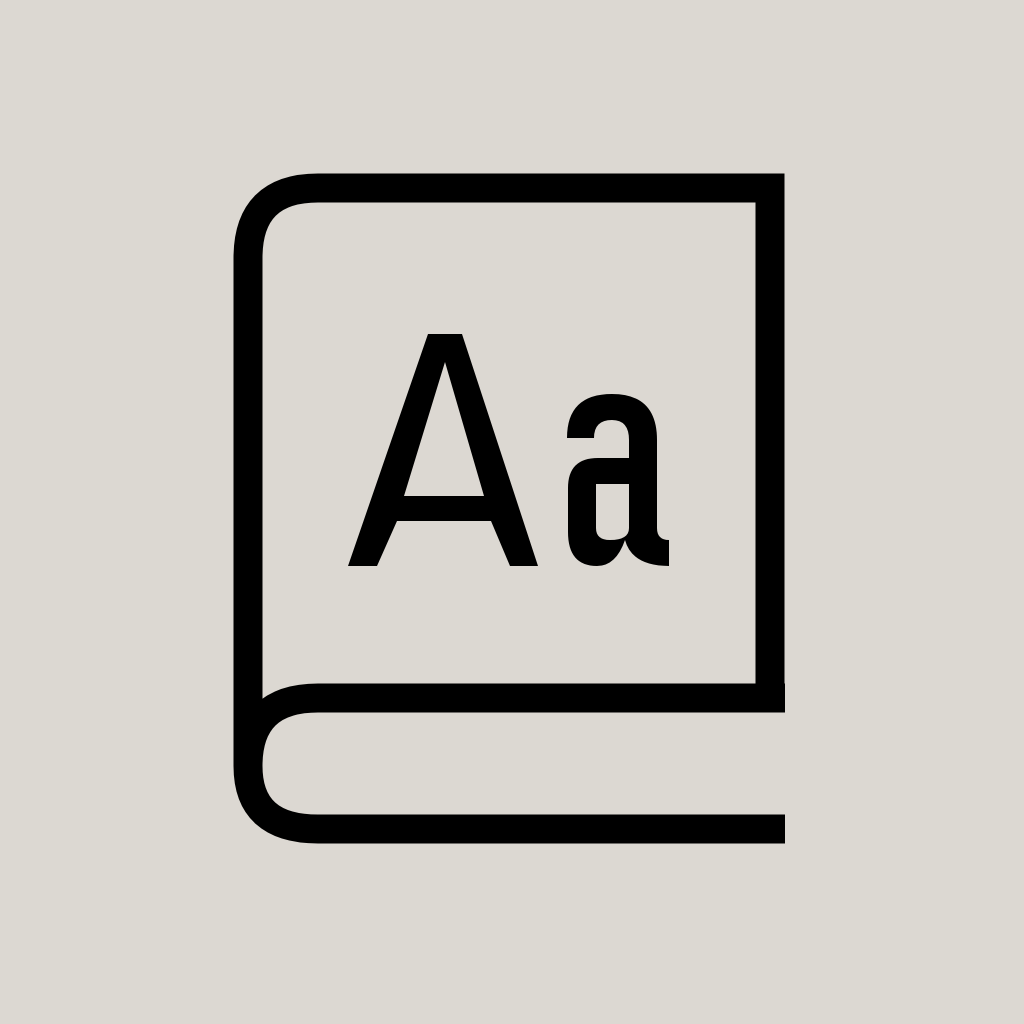  I want to click on book-pages-curve, so click(509, 763).